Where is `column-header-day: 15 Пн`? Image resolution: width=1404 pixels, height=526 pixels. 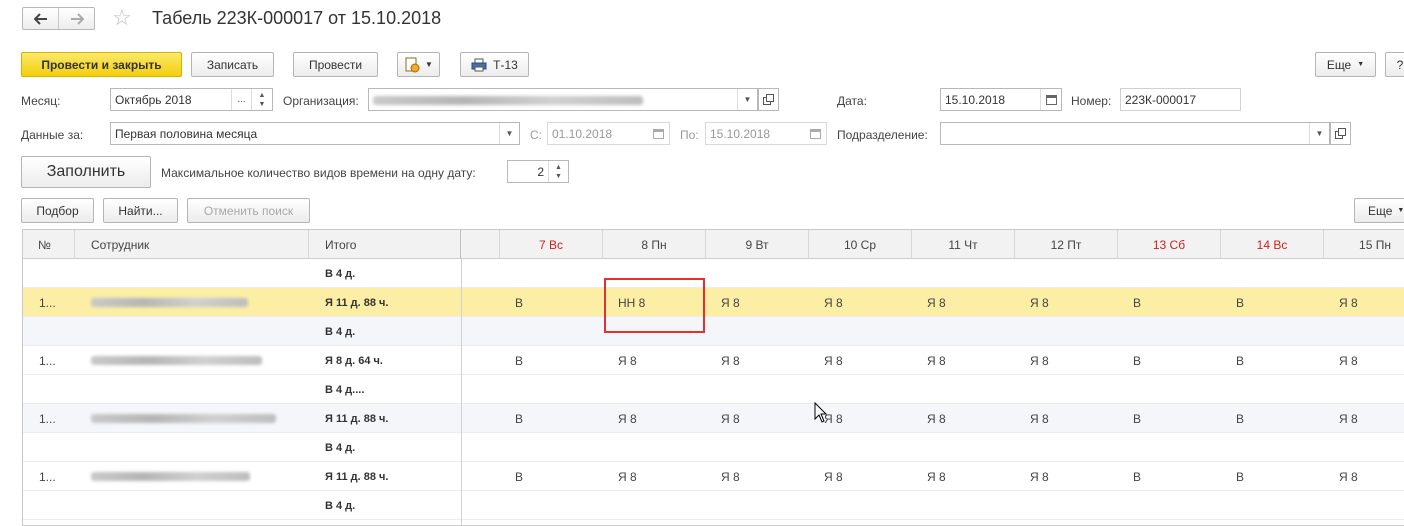 column-header-day: 15 Пн is located at coordinates (1364, 244).